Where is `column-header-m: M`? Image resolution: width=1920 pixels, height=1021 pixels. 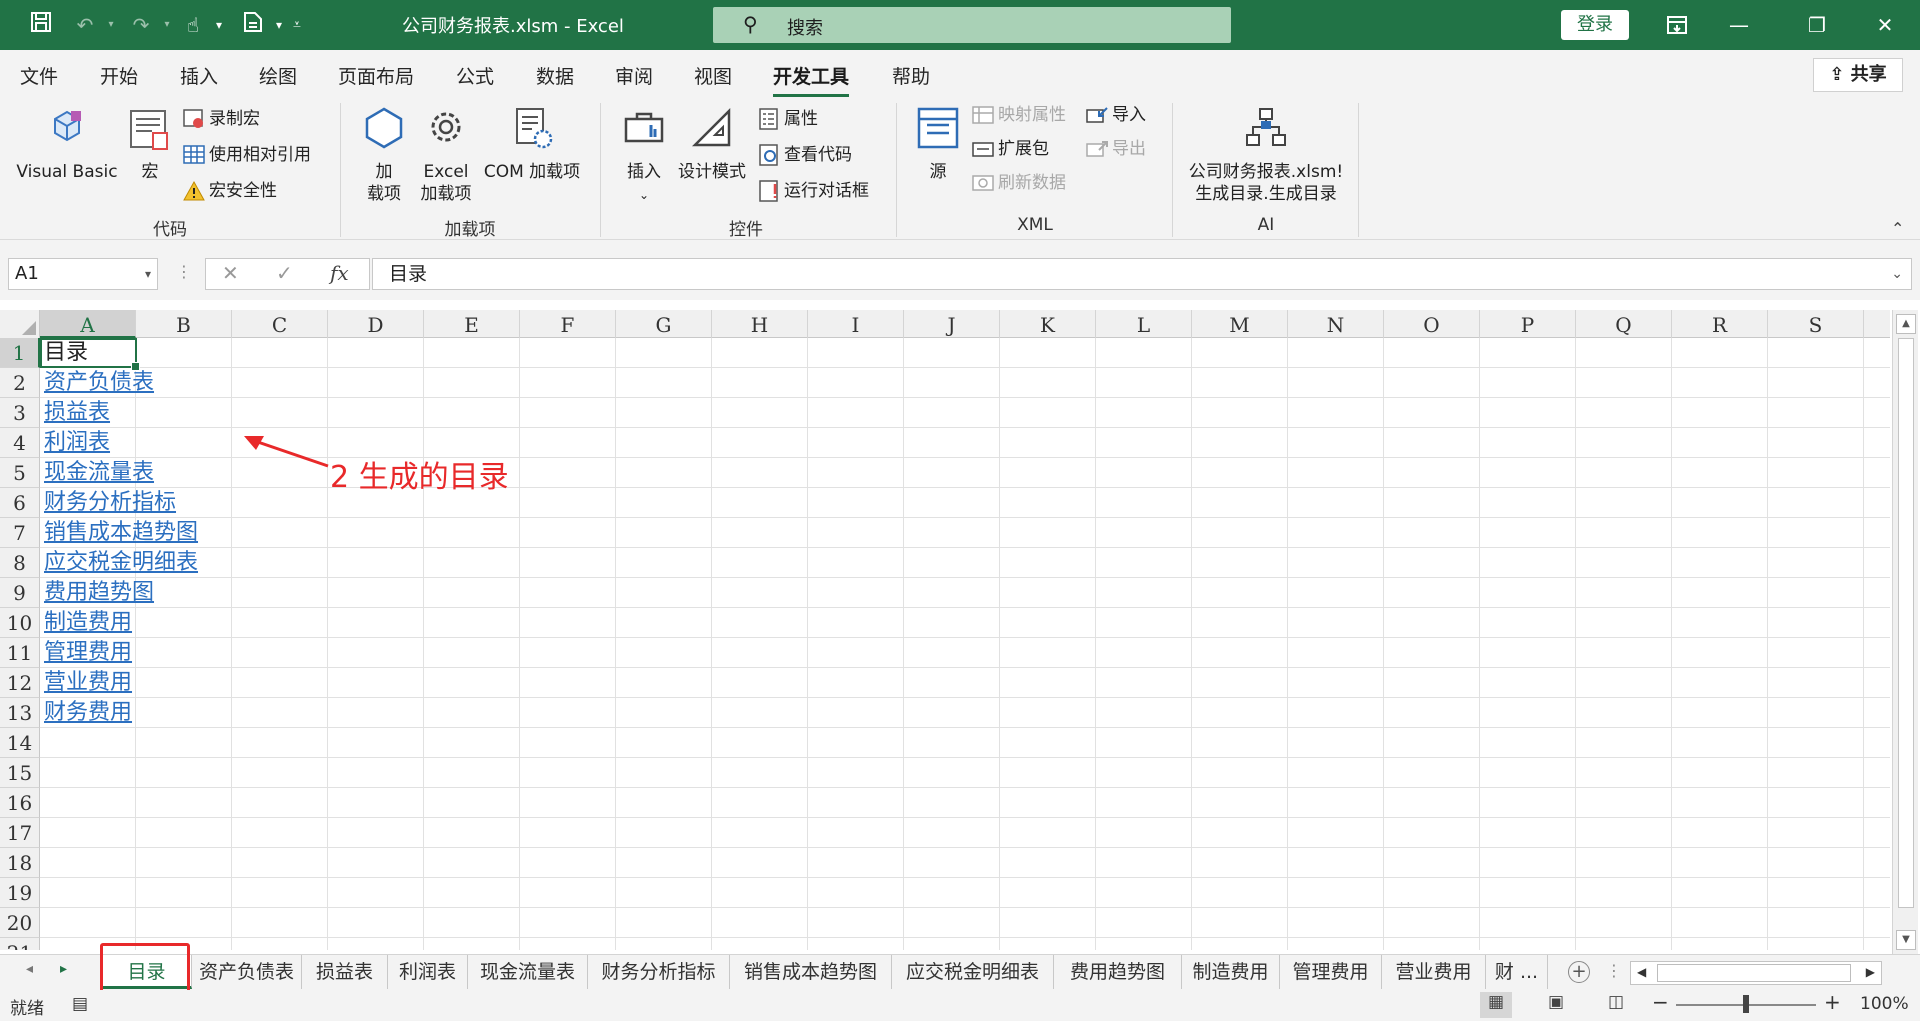
column-header-m: M is located at coordinates (1240, 324).